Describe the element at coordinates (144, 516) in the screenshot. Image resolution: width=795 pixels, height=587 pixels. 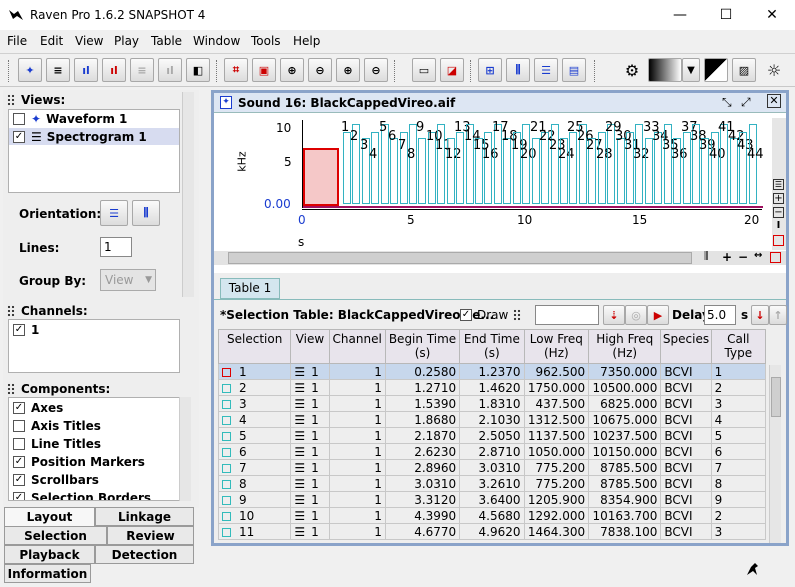
I see `tab-linkage: Linkage` at that location.